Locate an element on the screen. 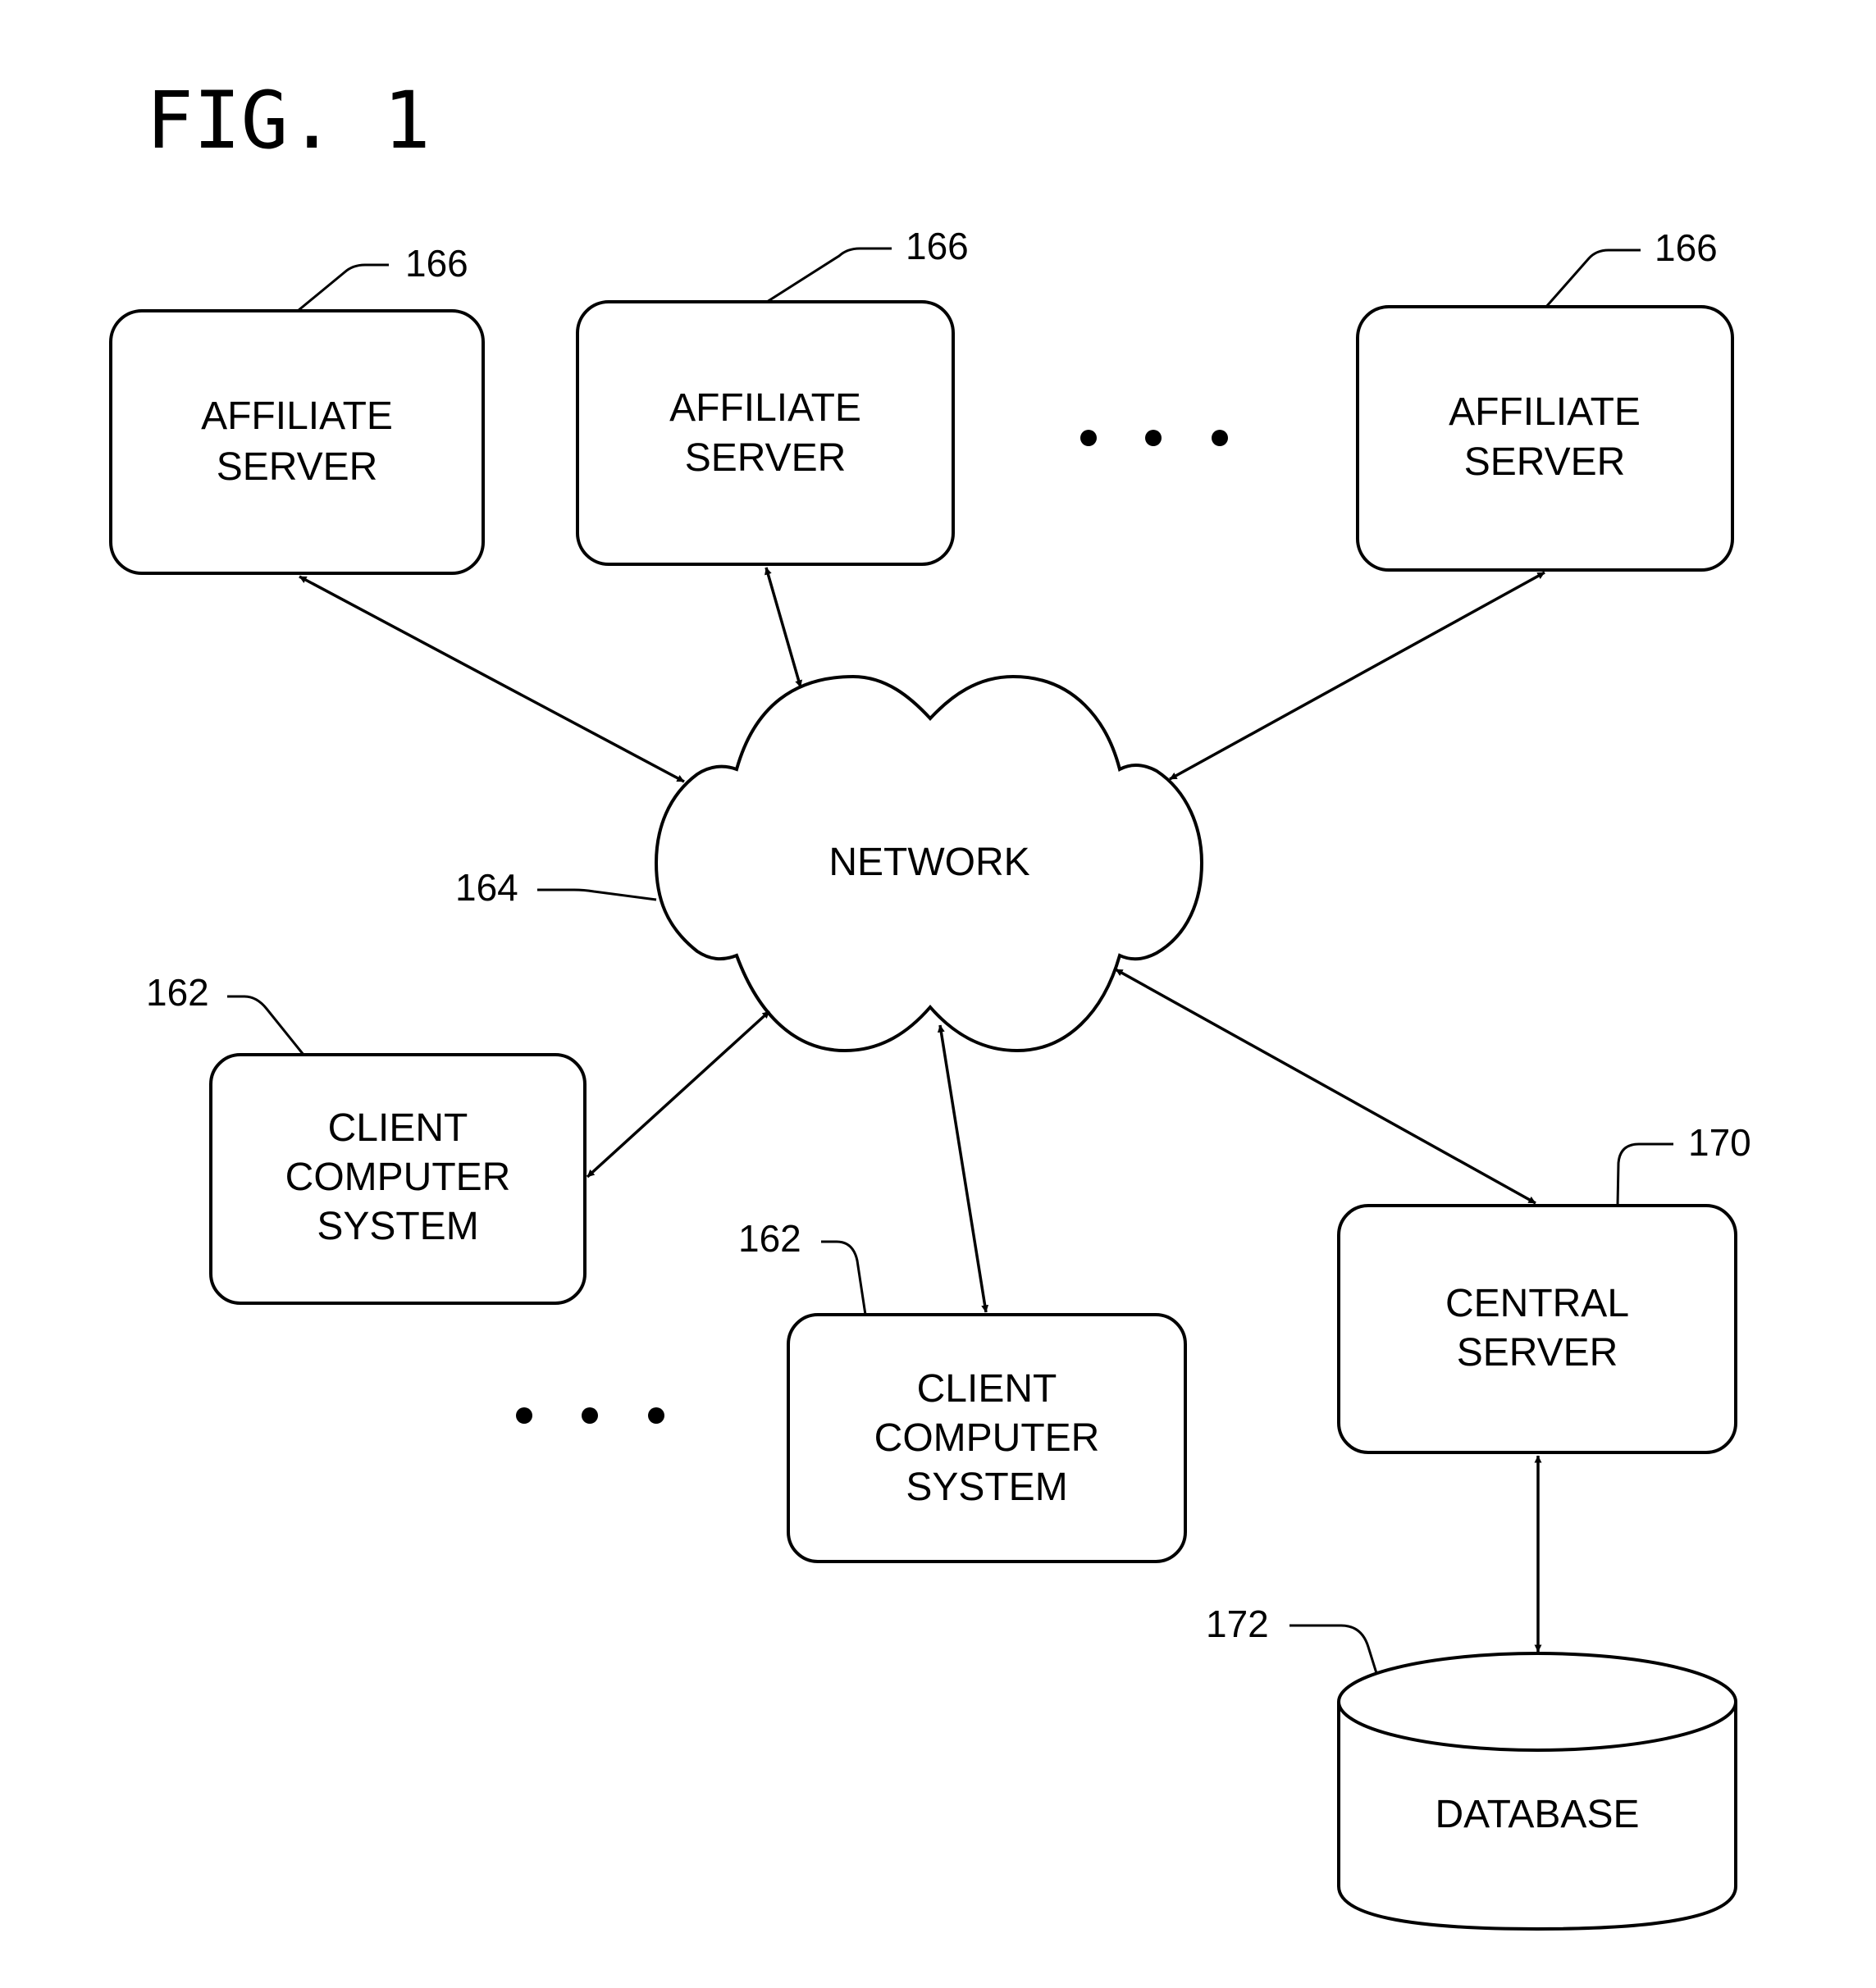 The height and width of the screenshot is (1988, 1876). affiliate-server-2-leader-line is located at coordinates (829, 275).